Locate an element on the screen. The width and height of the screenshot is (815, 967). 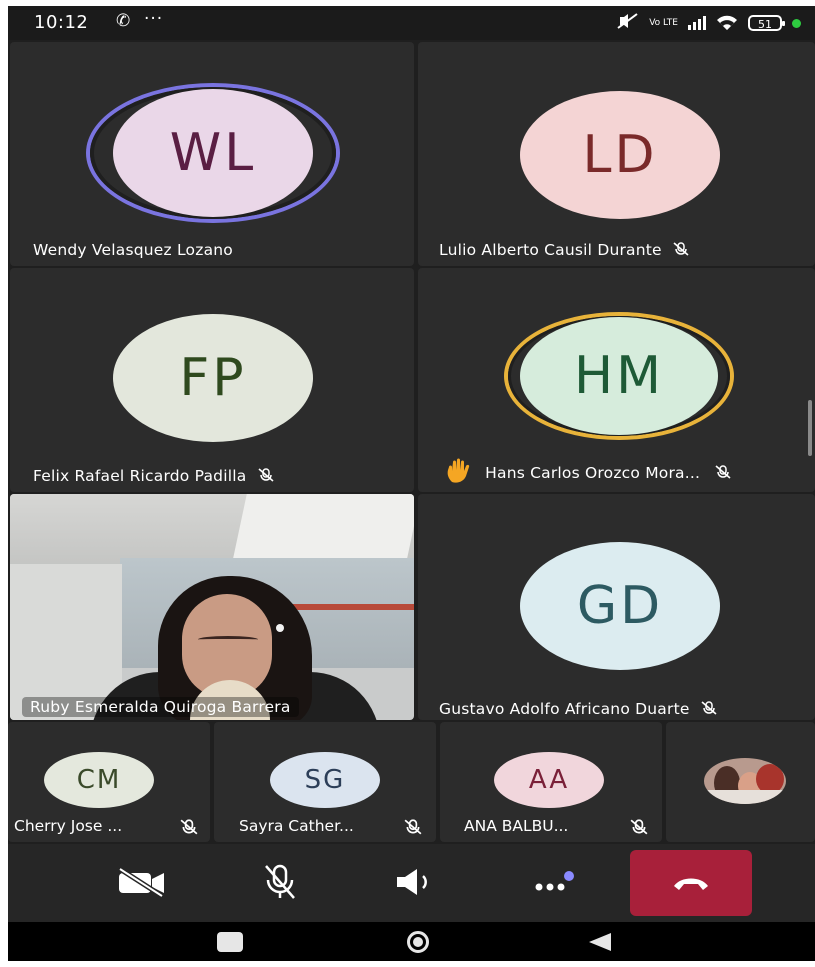
mic-toggle-button is located at coordinates (280, 882).